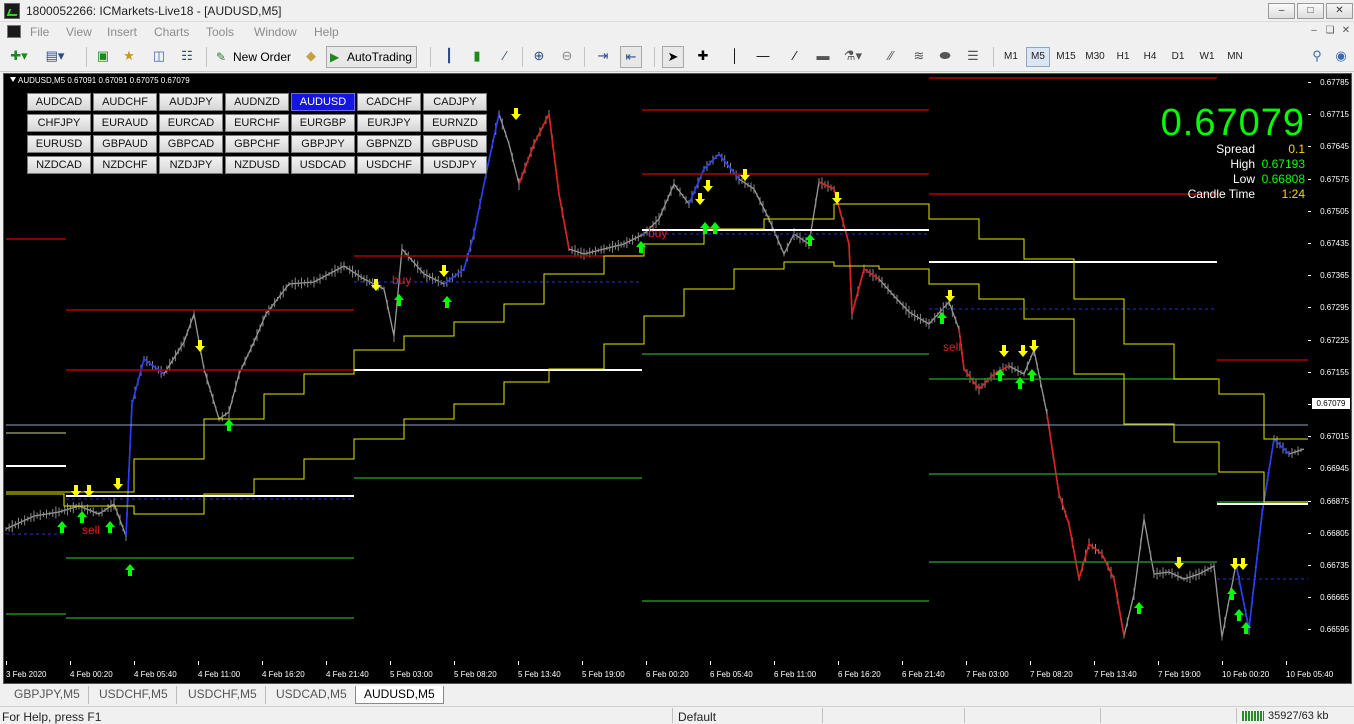 Image resolution: width=1354 pixels, height=724 pixels. What do you see at coordinates (122, 32) in the screenshot?
I see `menu-insert: Insert` at bounding box center [122, 32].